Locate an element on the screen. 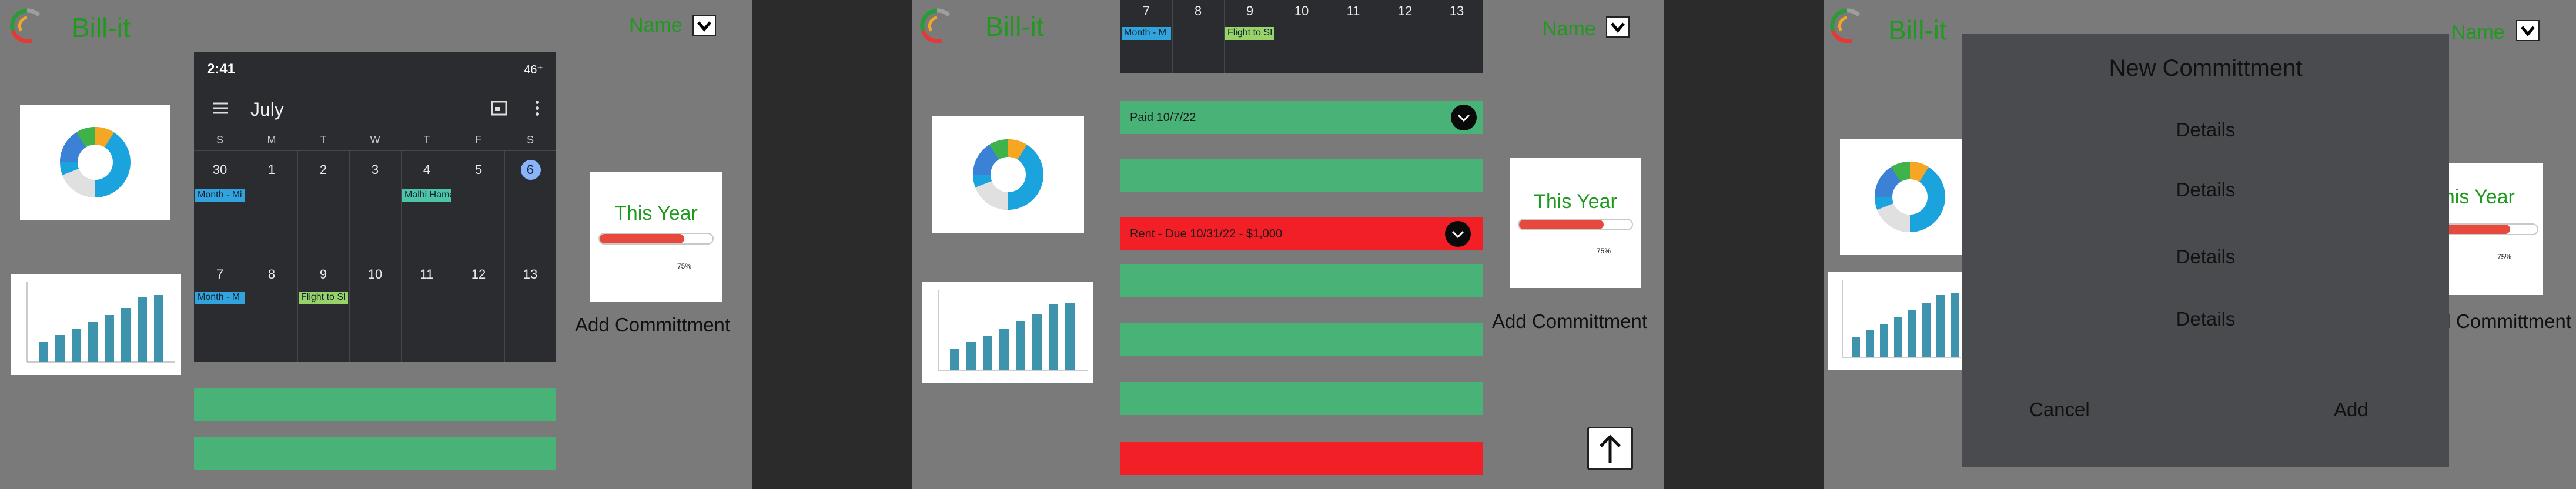 The width and height of the screenshot is (2576, 489). calendar-day-today: 6 is located at coordinates (530, 169).